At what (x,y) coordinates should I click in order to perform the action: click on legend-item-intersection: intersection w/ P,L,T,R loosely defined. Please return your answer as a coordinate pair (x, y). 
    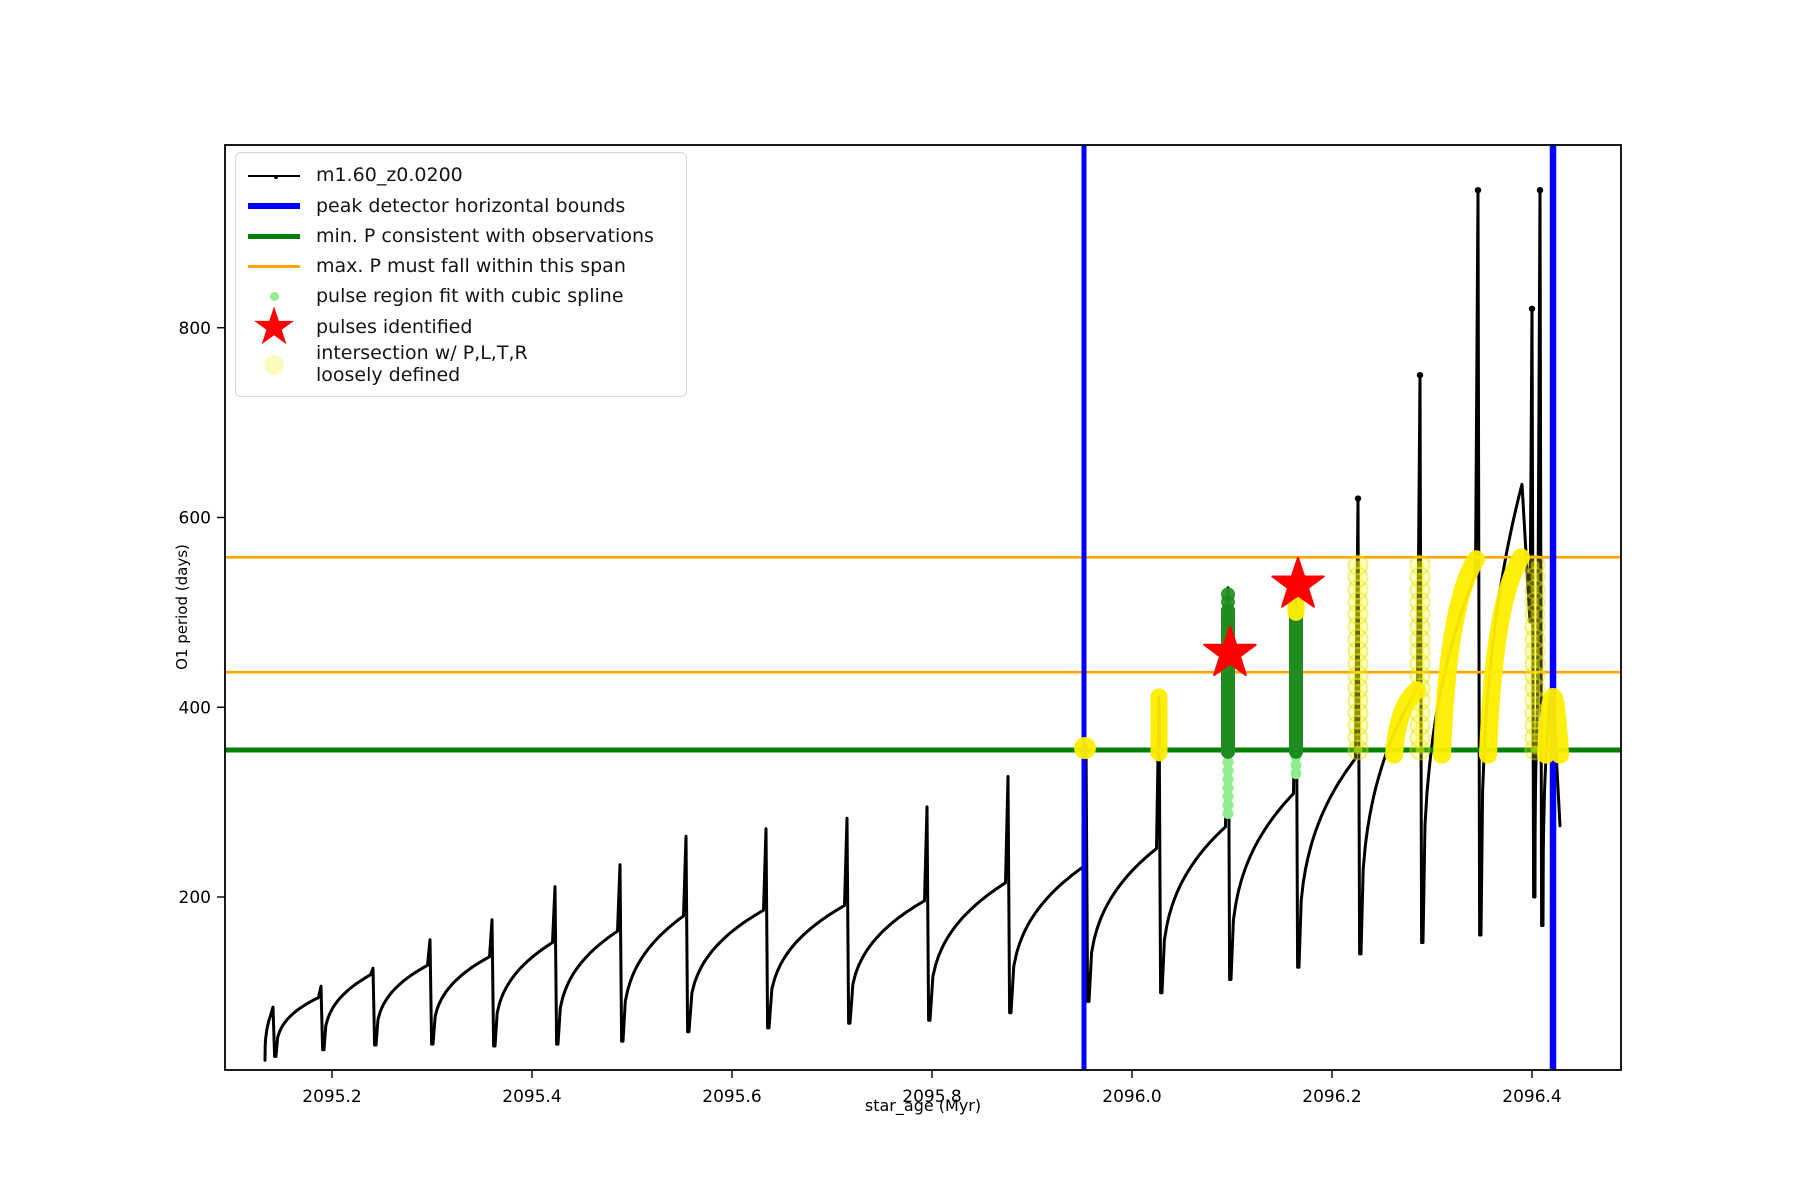
    Looking at the image, I should click on (461, 364).